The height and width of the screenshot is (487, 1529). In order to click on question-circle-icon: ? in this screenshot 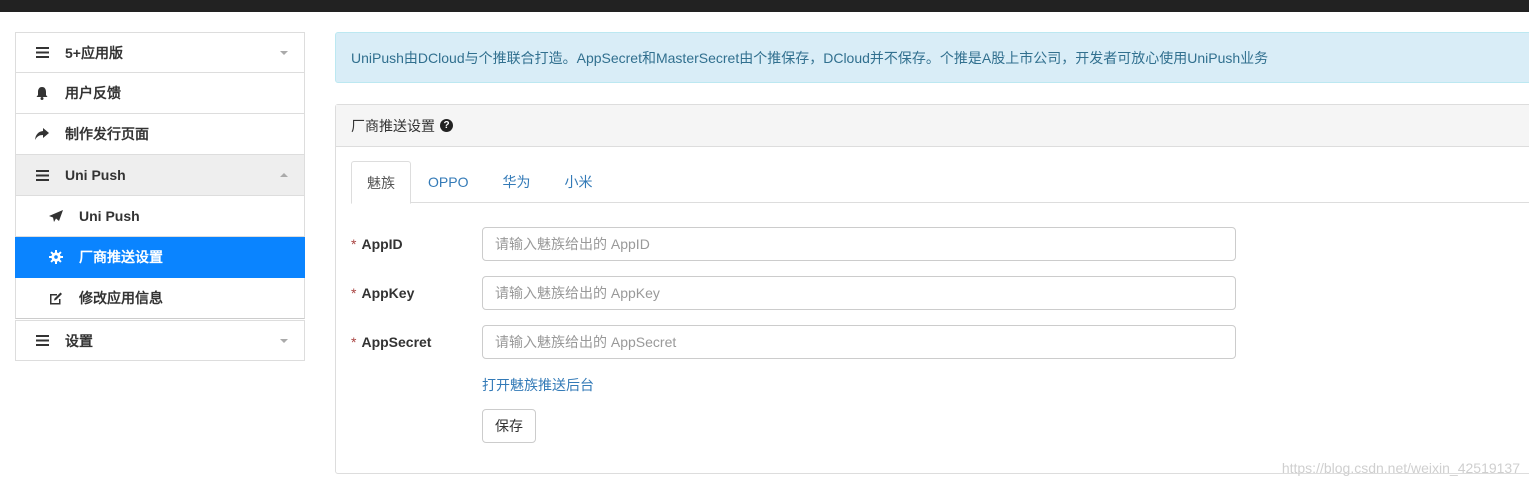, I will do `click(446, 125)`.